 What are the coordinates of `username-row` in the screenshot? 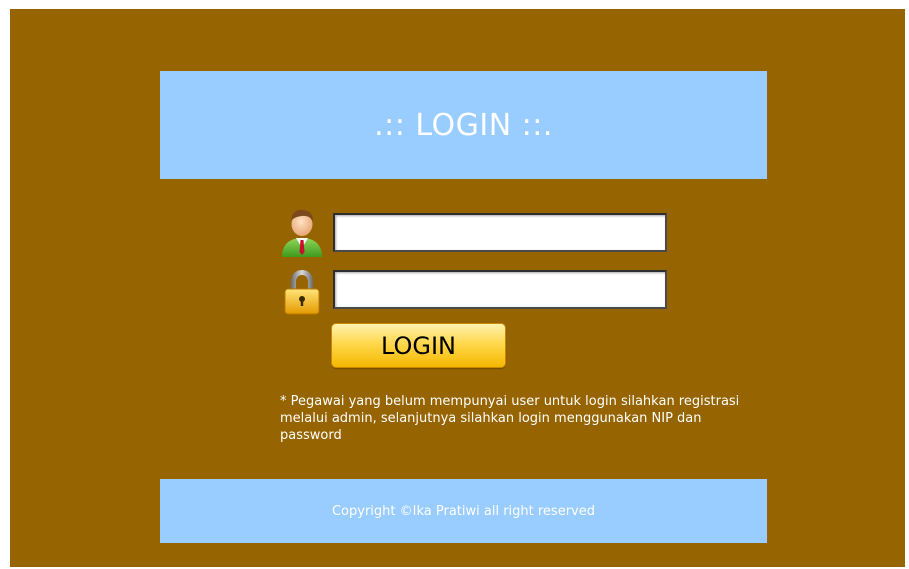 It's located at (472, 232).